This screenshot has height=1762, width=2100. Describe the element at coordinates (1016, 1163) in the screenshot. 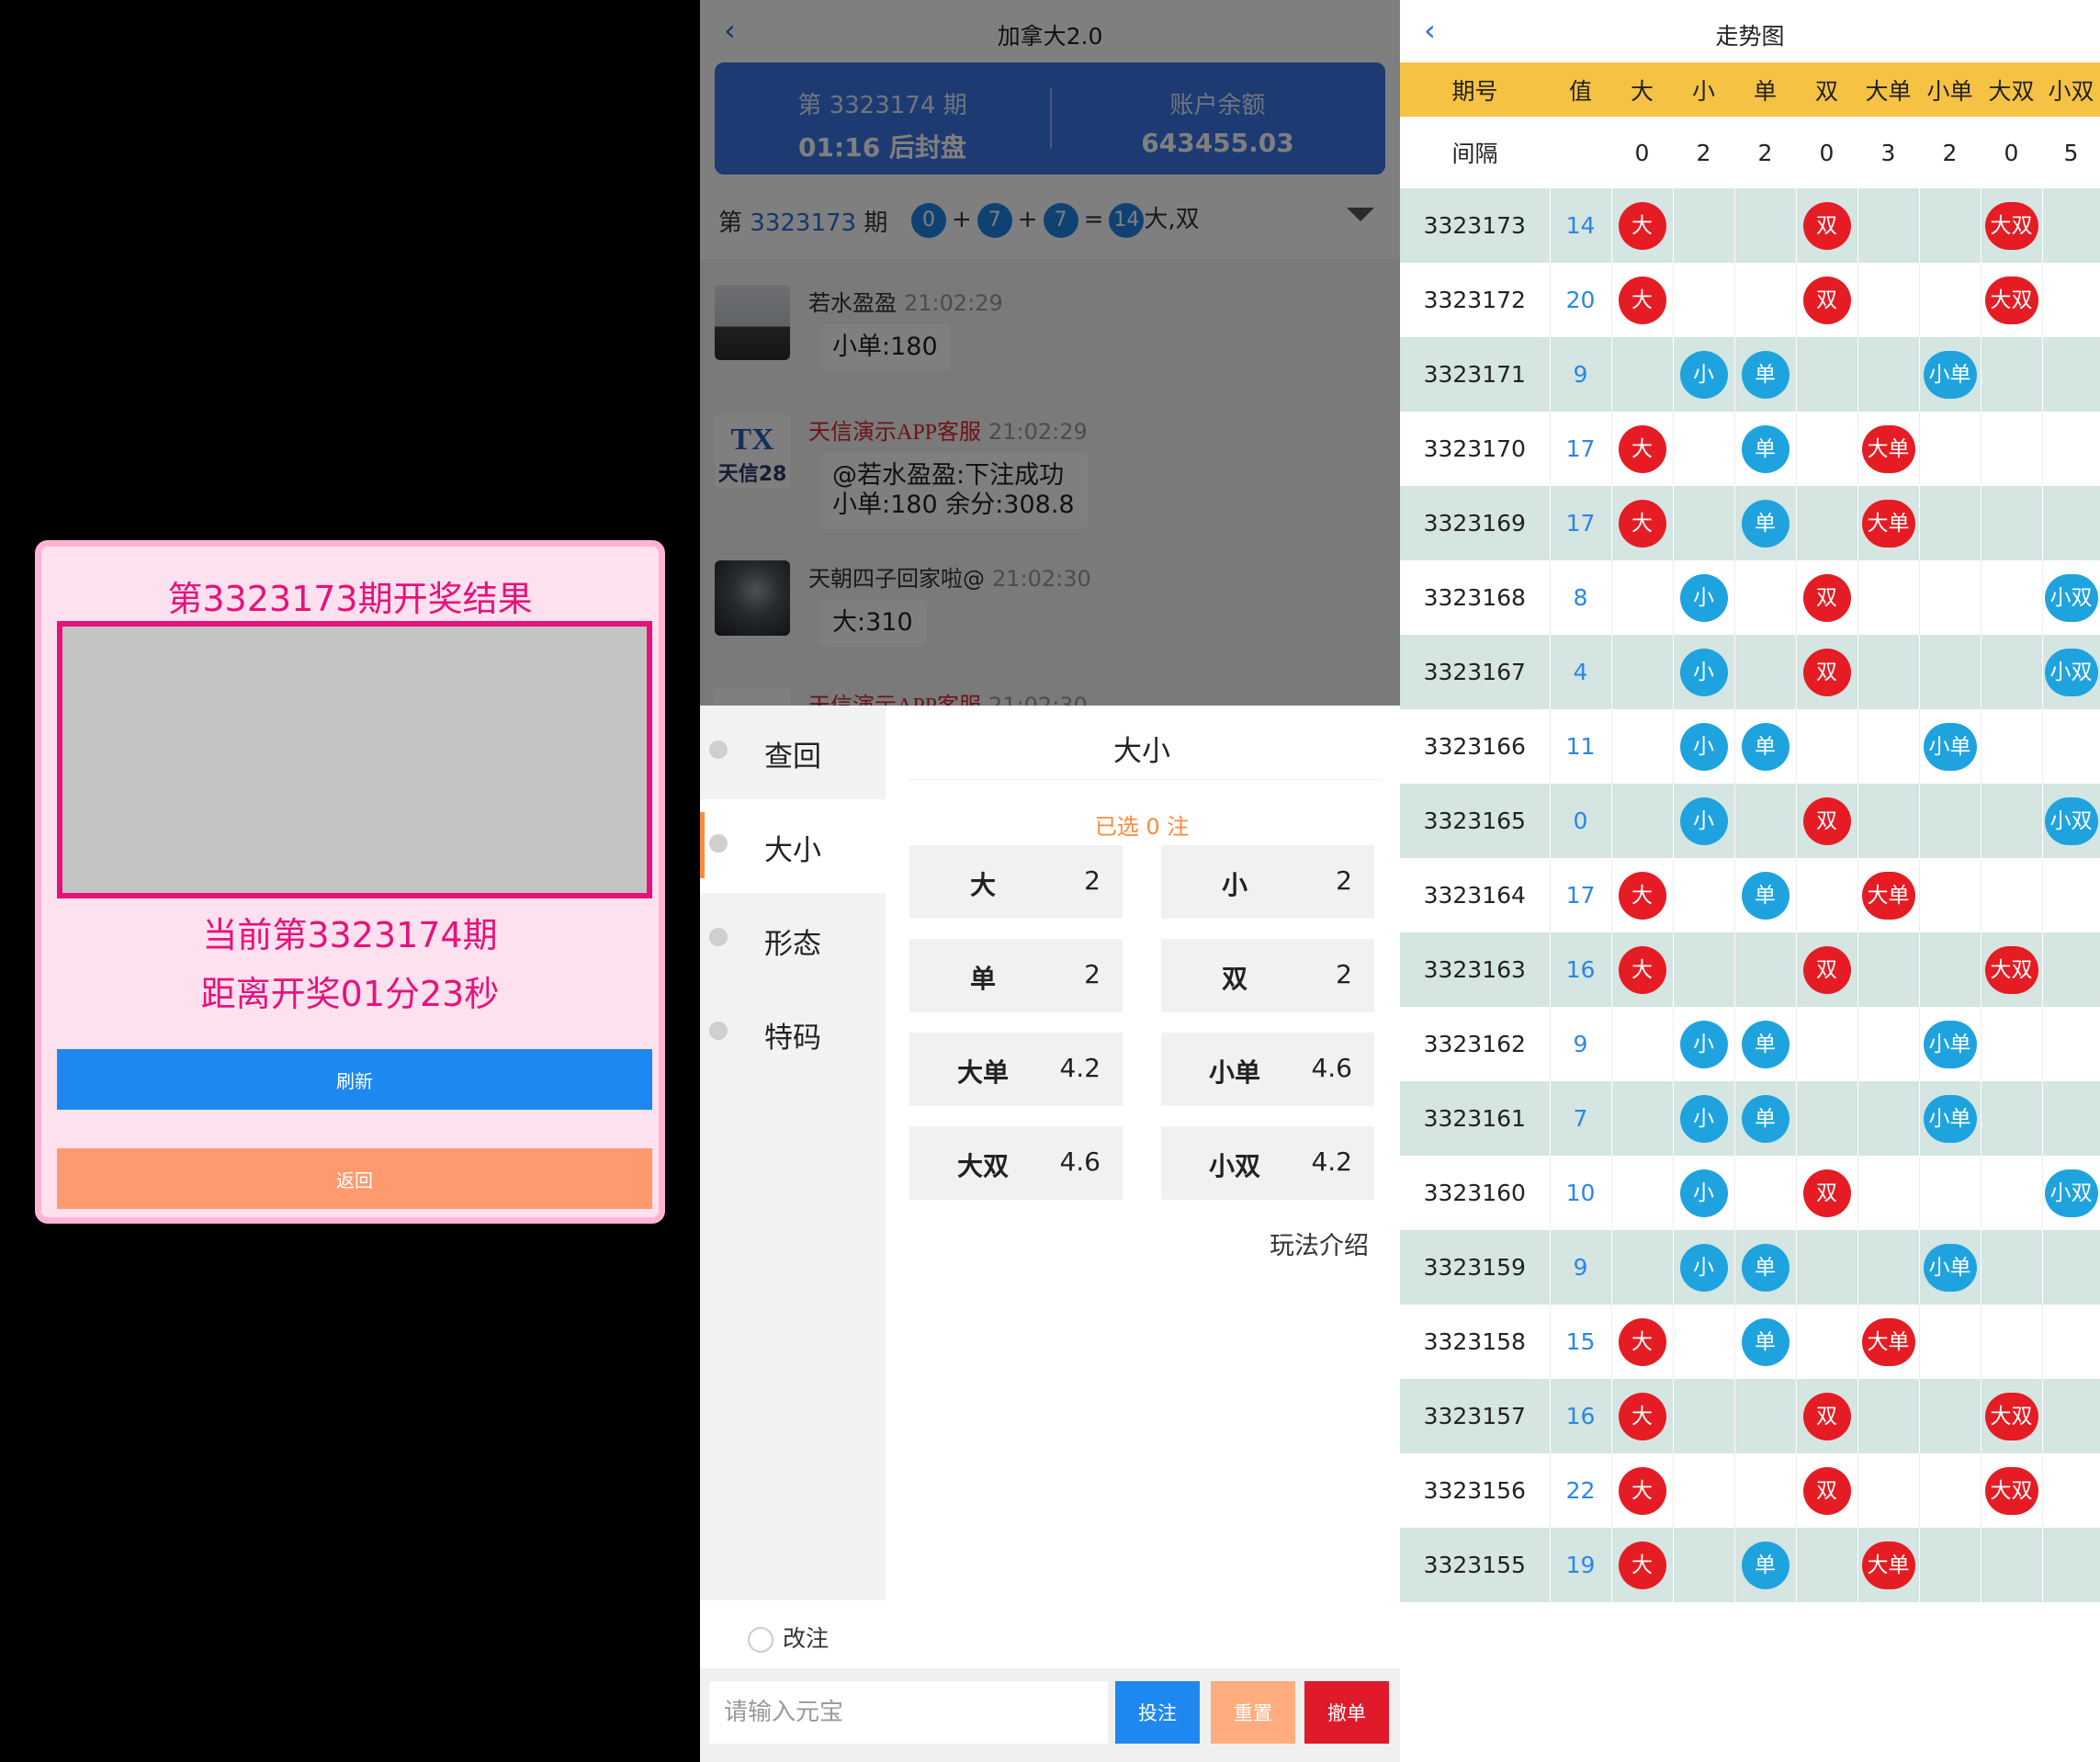

I see `odds-option-big-even: 大双 4.6` at that location.